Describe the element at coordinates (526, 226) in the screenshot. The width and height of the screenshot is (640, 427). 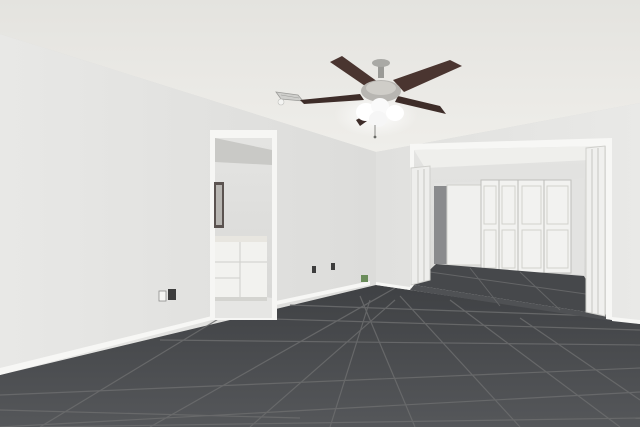
I see `closet-doors` at that location.